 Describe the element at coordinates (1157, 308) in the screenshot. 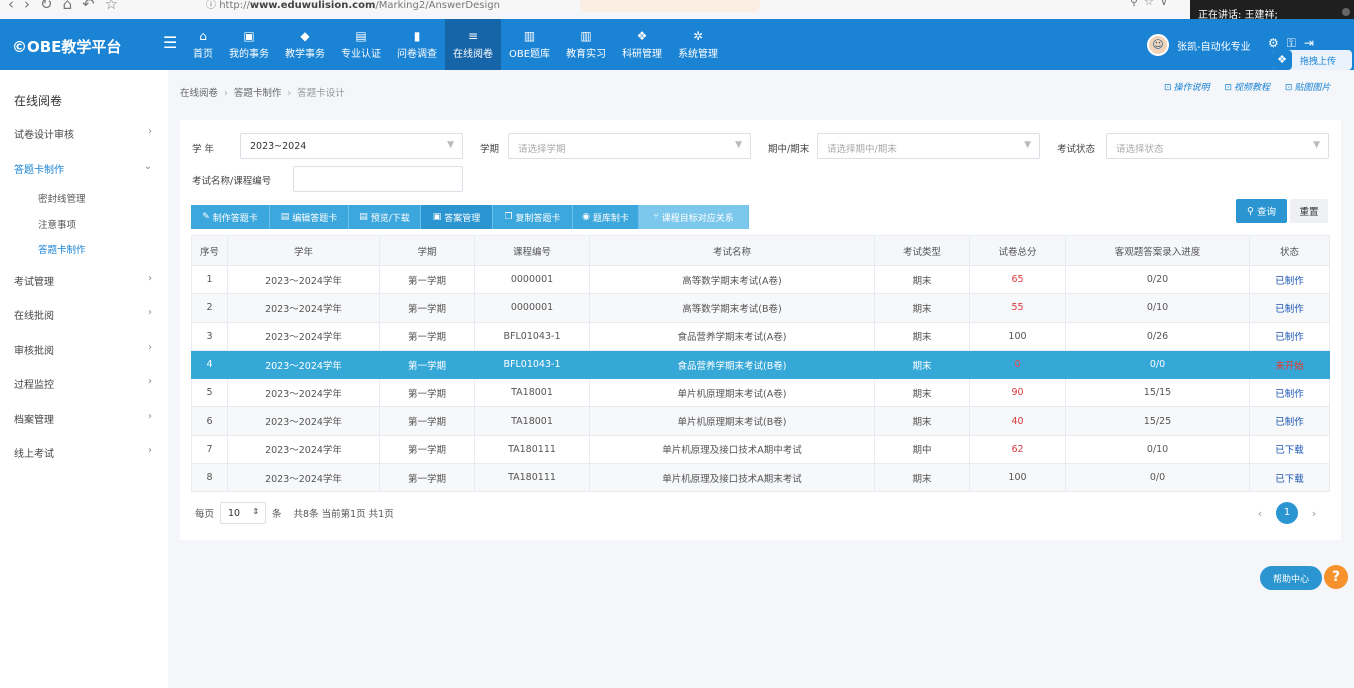

I see `table-cell: 0/10` at that location.